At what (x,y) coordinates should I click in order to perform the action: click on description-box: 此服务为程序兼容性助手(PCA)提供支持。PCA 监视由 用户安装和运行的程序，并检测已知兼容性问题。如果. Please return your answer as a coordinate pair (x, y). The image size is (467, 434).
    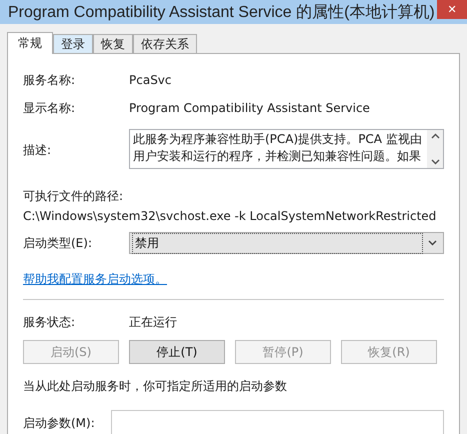
    Looking at the image, I should click on (286, 149).